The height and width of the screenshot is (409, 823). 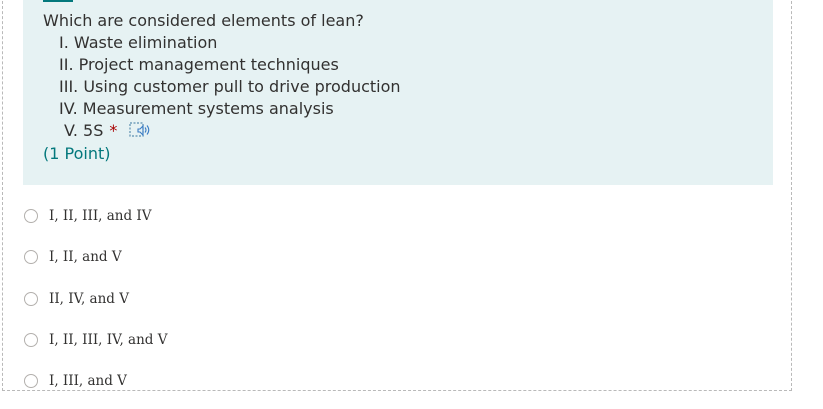 What do you see at coordinates (88, 381) in the screenshot?
I see `option-label: I, III, and V` at bounding box center [88, 381].